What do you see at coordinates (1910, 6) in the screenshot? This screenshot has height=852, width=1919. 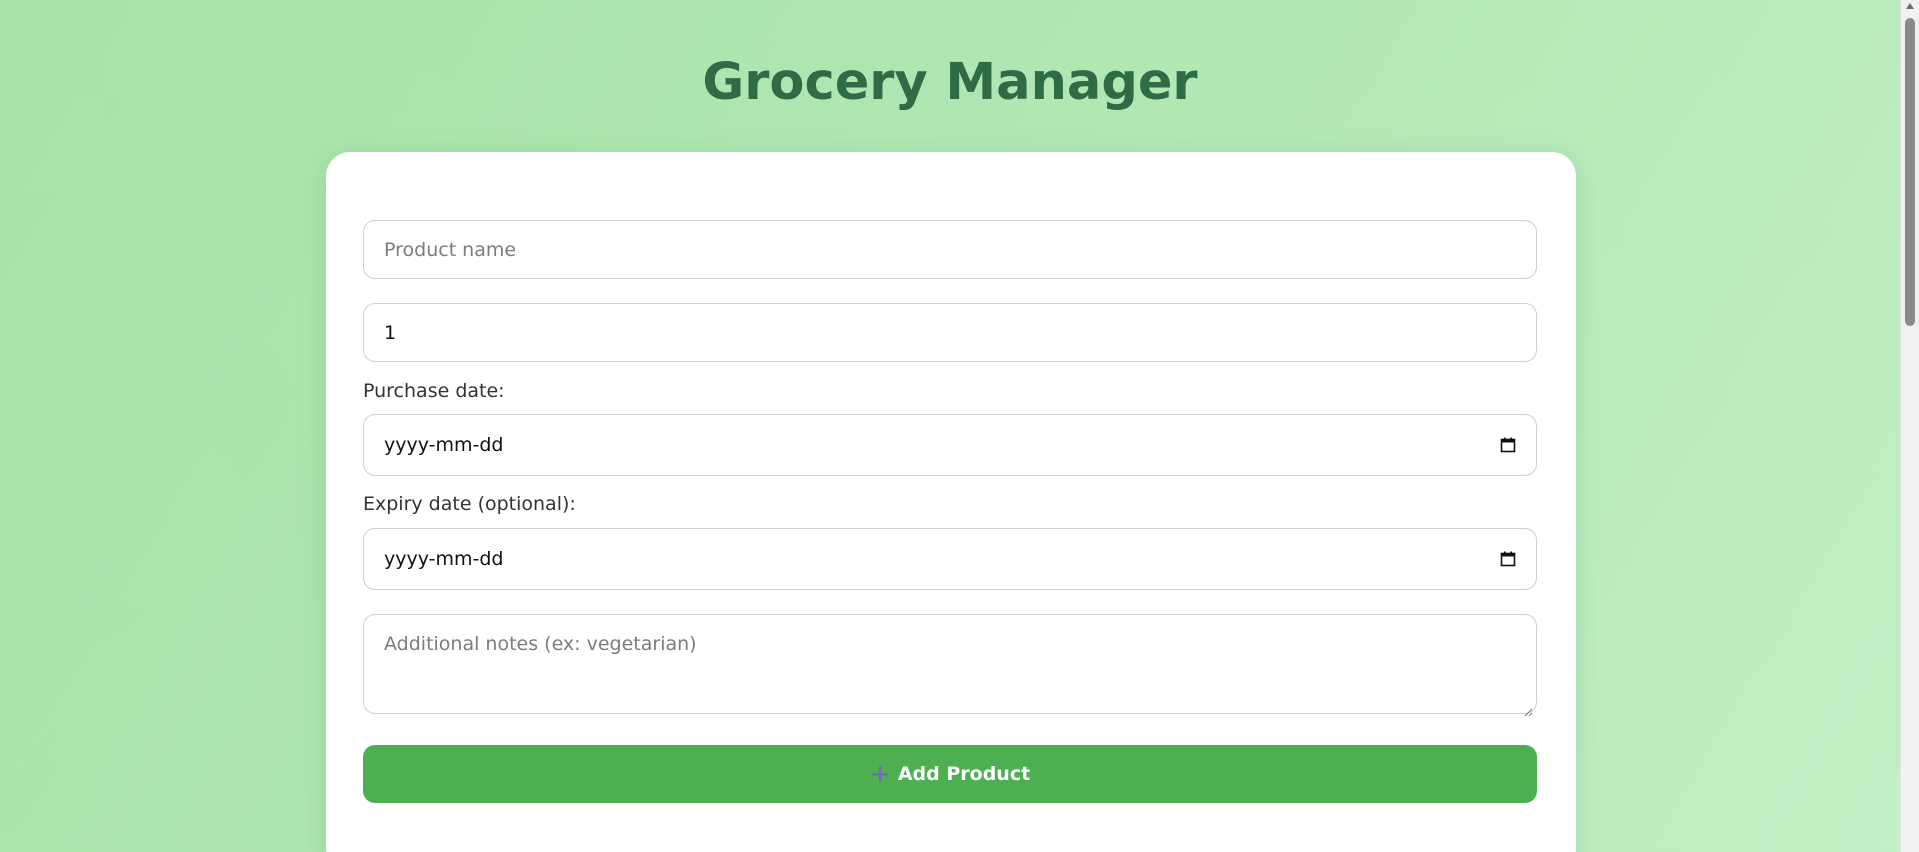 I see `scroll-up-arrow-icon` at bounding box center [1910, 6].